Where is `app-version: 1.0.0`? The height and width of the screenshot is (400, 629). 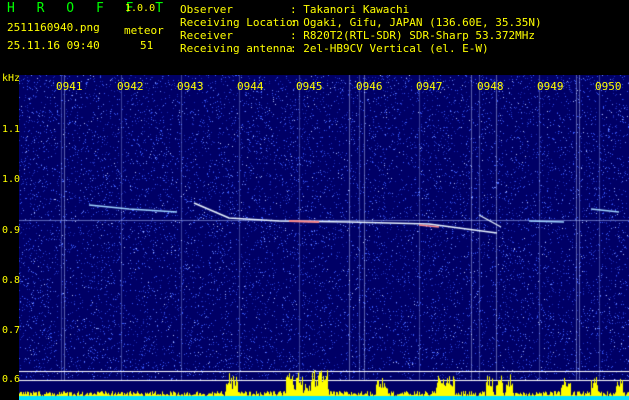
app-version: 1.0.0 is located at coordinates (140, 8).